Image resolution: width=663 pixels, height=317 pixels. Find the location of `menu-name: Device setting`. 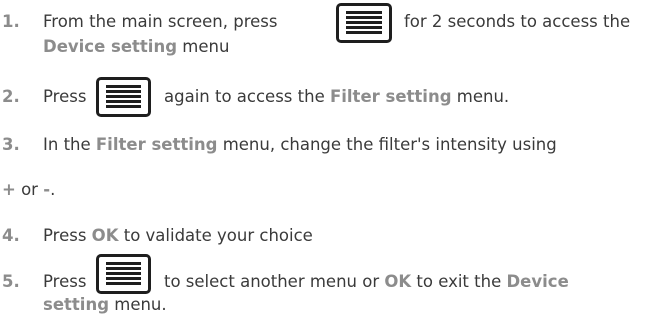

menu-name: Device setting is located at coordinates (110, 46).